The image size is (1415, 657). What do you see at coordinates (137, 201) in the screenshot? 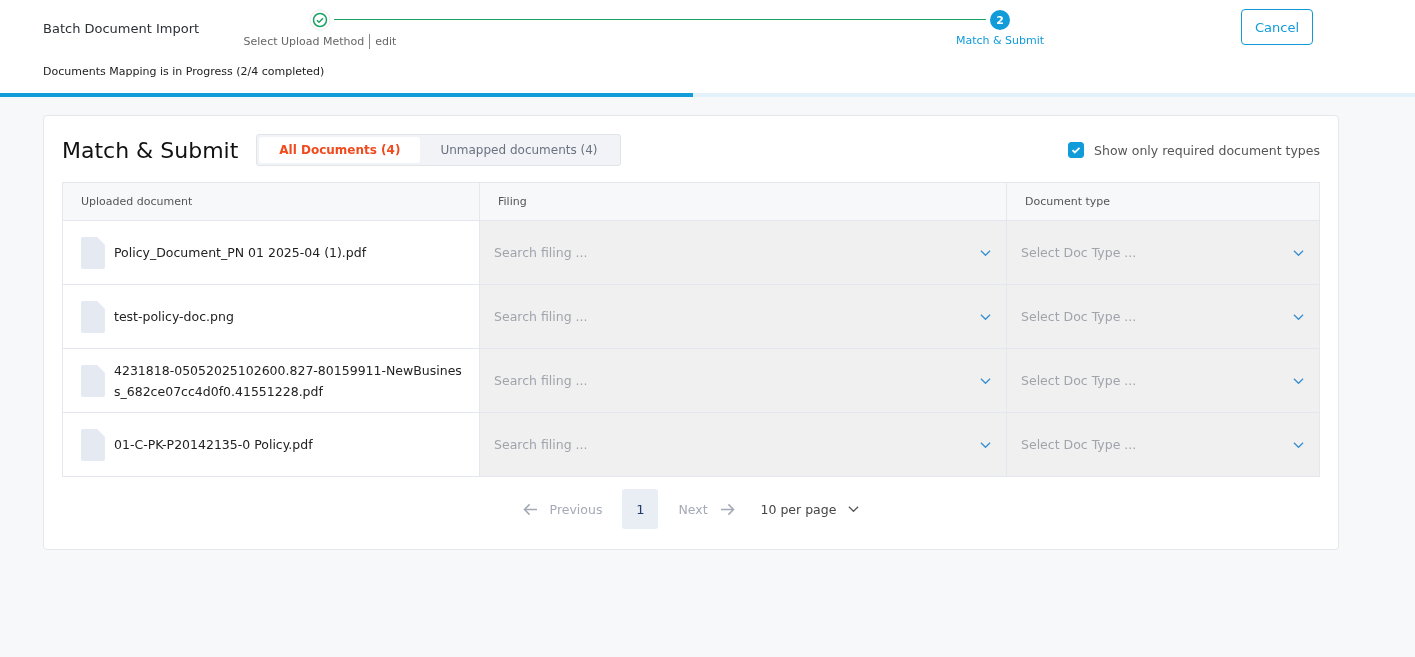
I see `column-header: Uploaded document` at bounding box center [137, 201].